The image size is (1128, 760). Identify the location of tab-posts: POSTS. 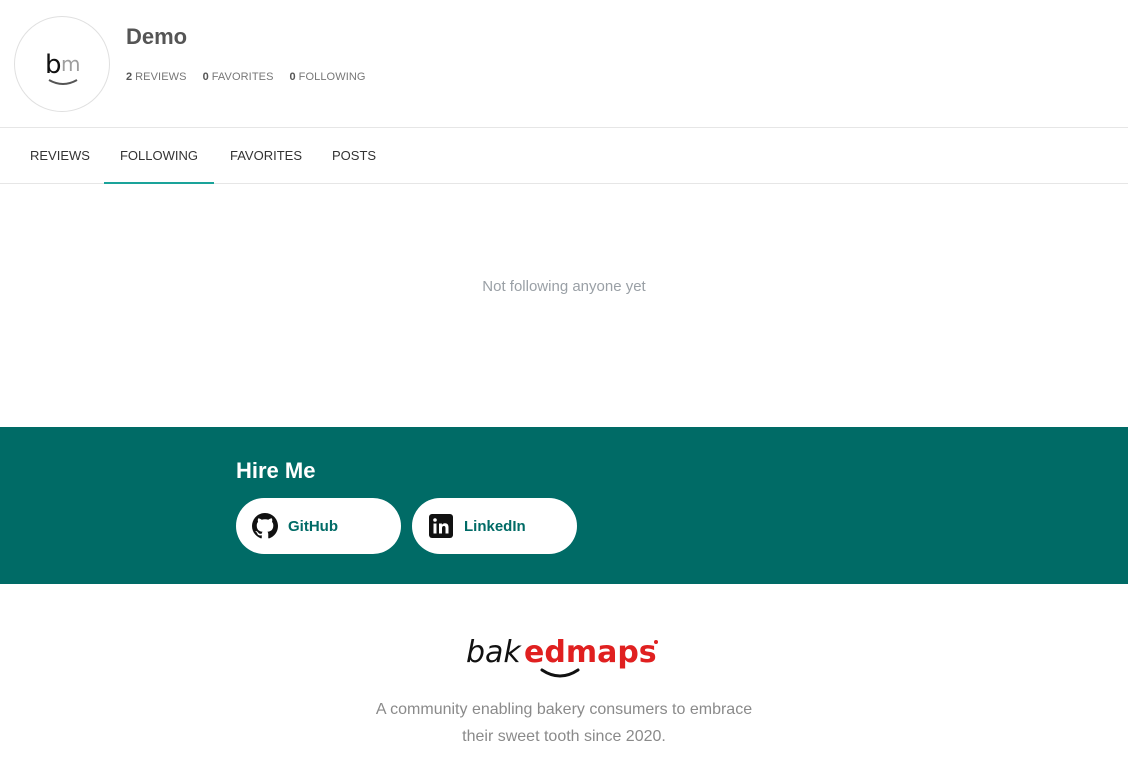
(354, 155).